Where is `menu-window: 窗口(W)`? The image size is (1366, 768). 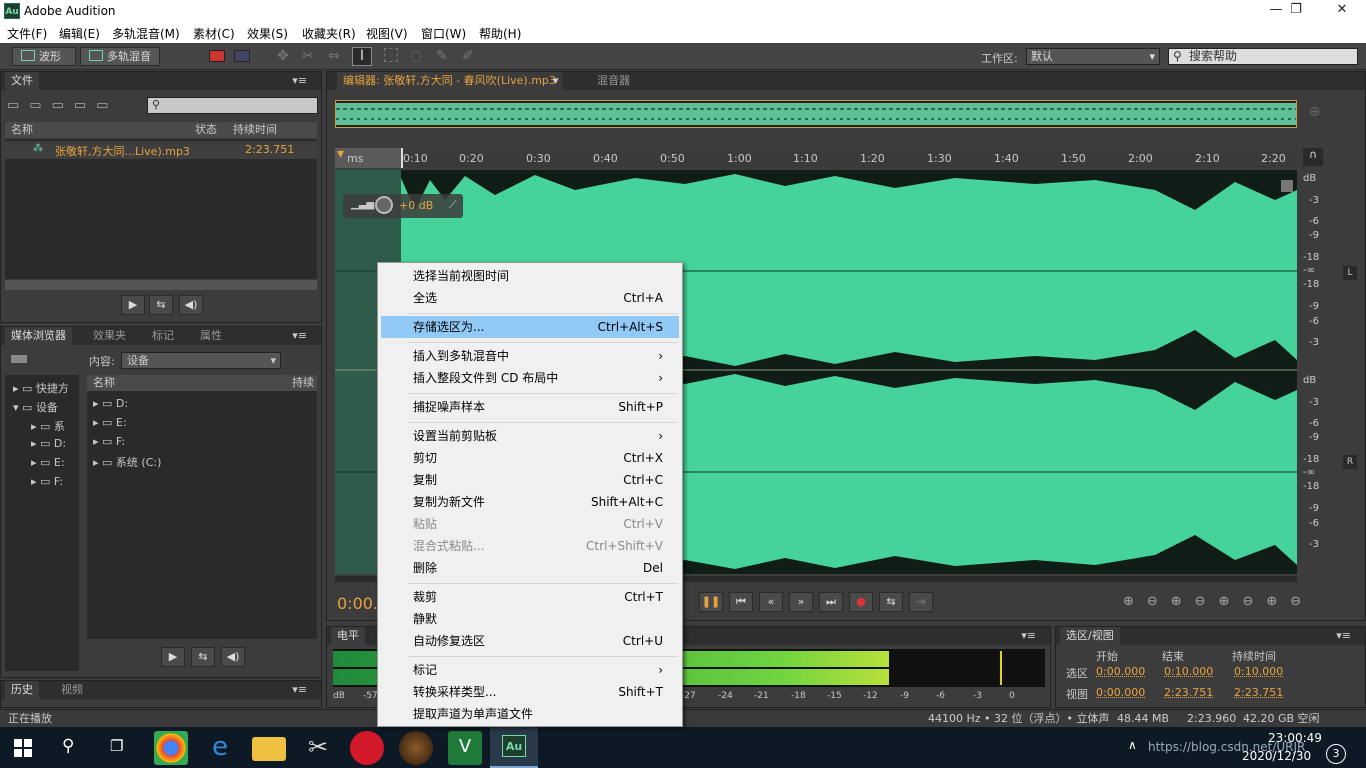 menu-window: 窗口(W) is located at coordinates (443, 33).